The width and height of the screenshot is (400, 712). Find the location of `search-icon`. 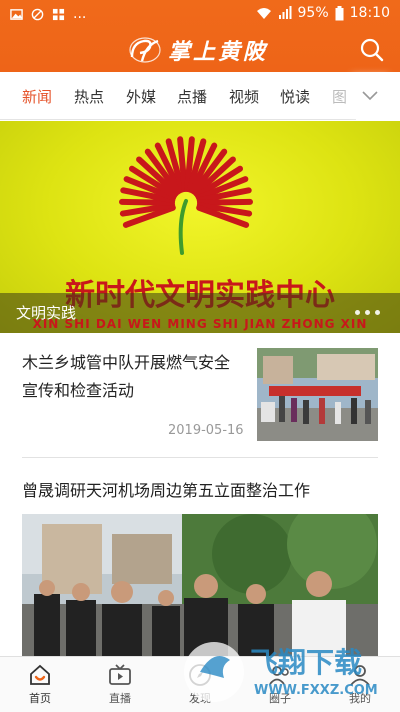

search-icon is located at coordinates (372, 50).